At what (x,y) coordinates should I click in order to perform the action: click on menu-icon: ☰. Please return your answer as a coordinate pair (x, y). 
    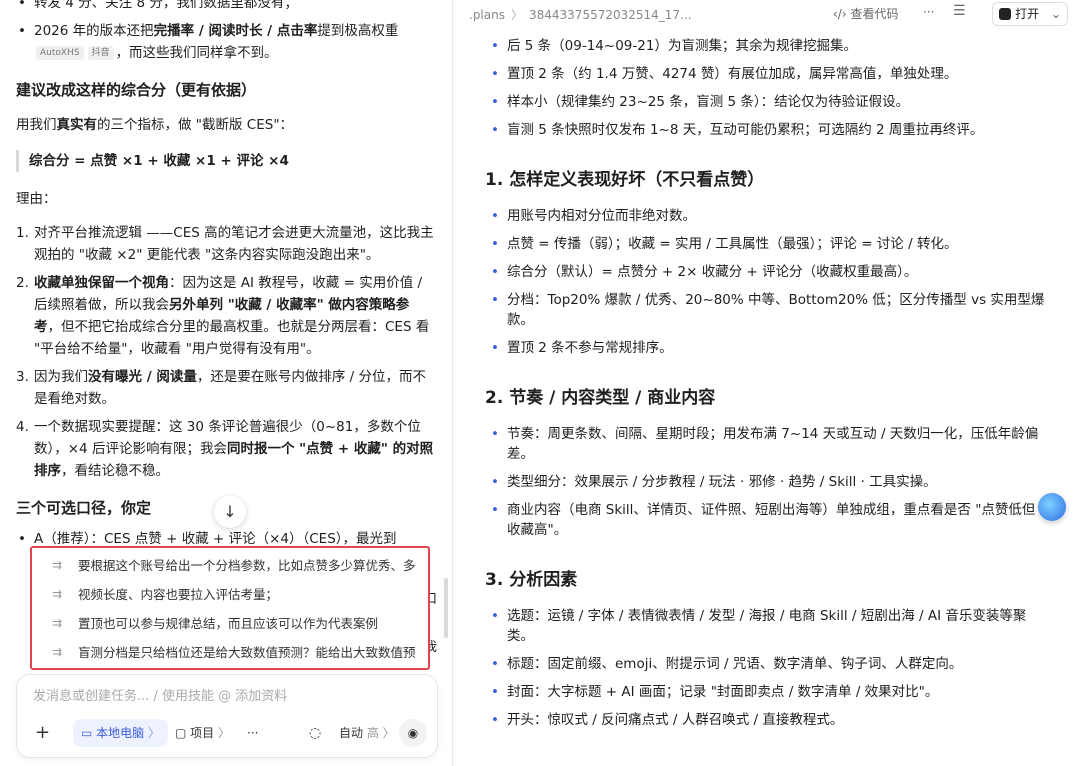
    Looking at the image, I should click on (959, 11).